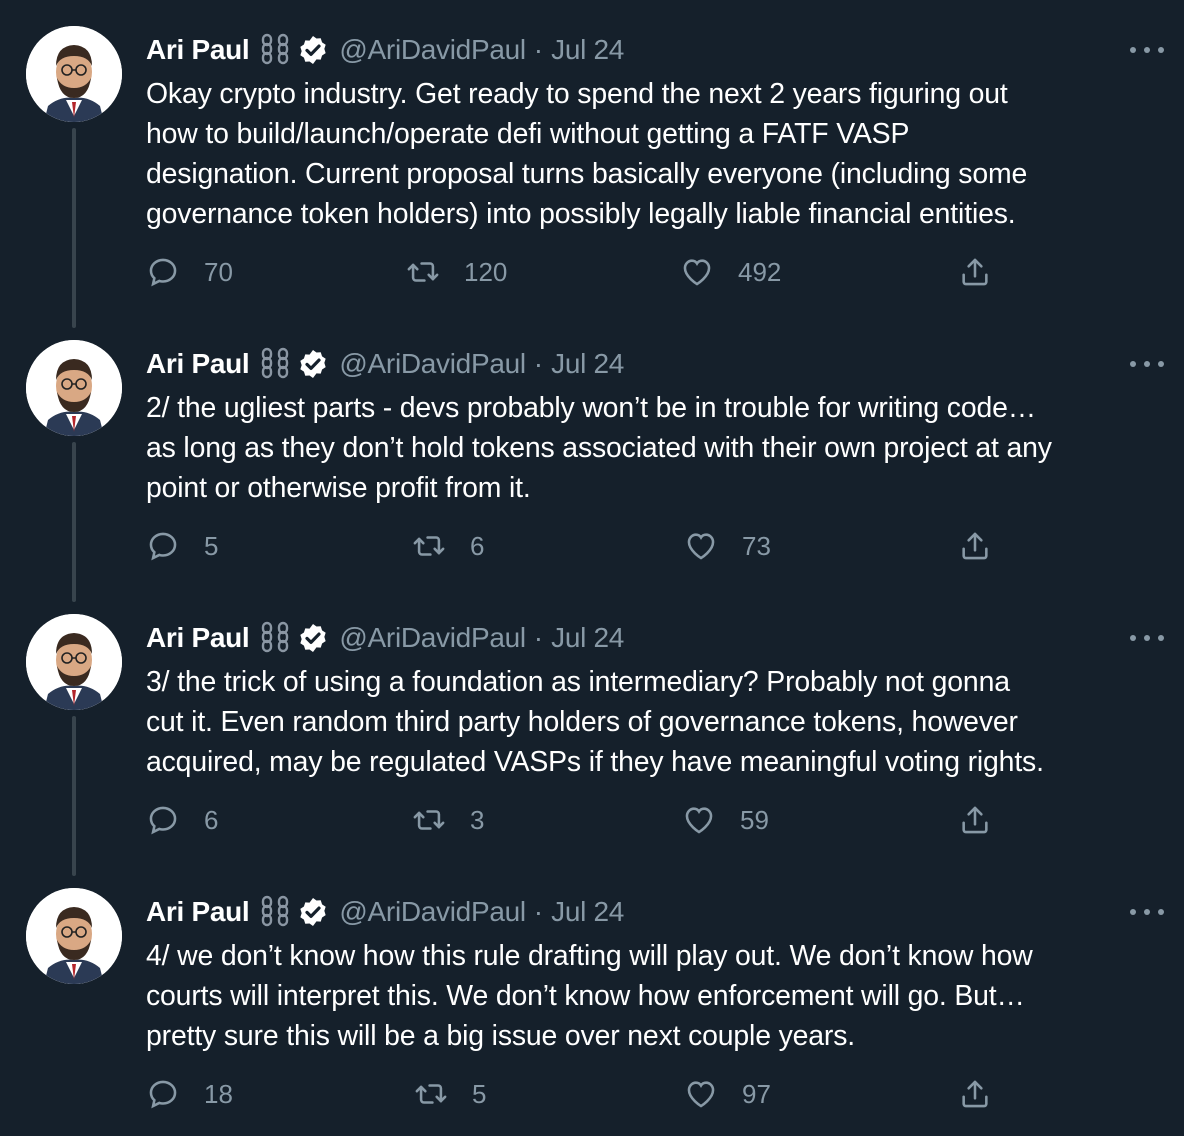 The width and height of the screenshot is (1184, 1136). Describe the element at coordinates (182, 820) in the screenshot. I see `reply-button: 6` at that location.